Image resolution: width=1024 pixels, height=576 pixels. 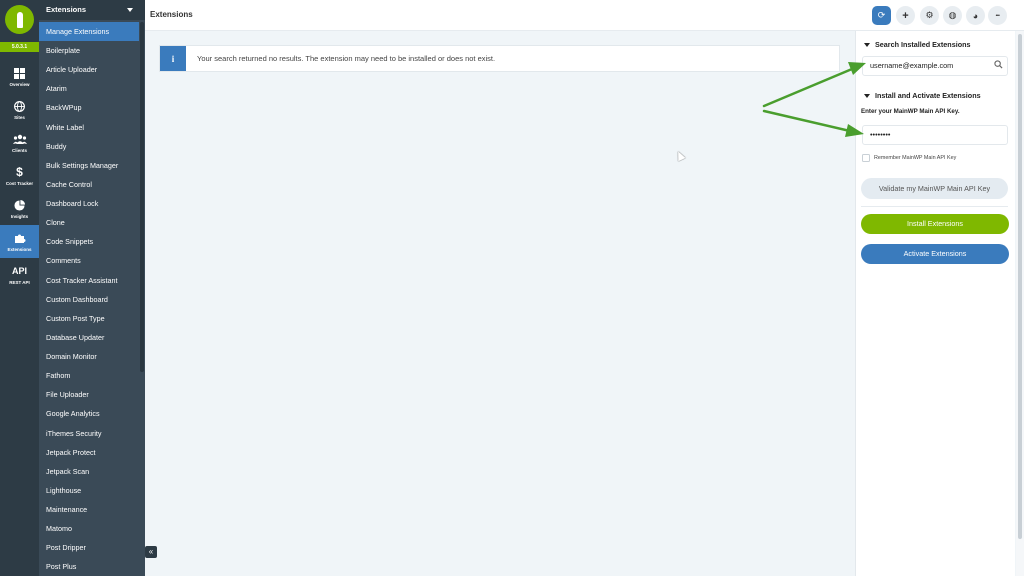 What do you see at coordinates (92, 10) in the screenshot?
I see `submenu-header: Extensions` at bounding box center [92, 10].